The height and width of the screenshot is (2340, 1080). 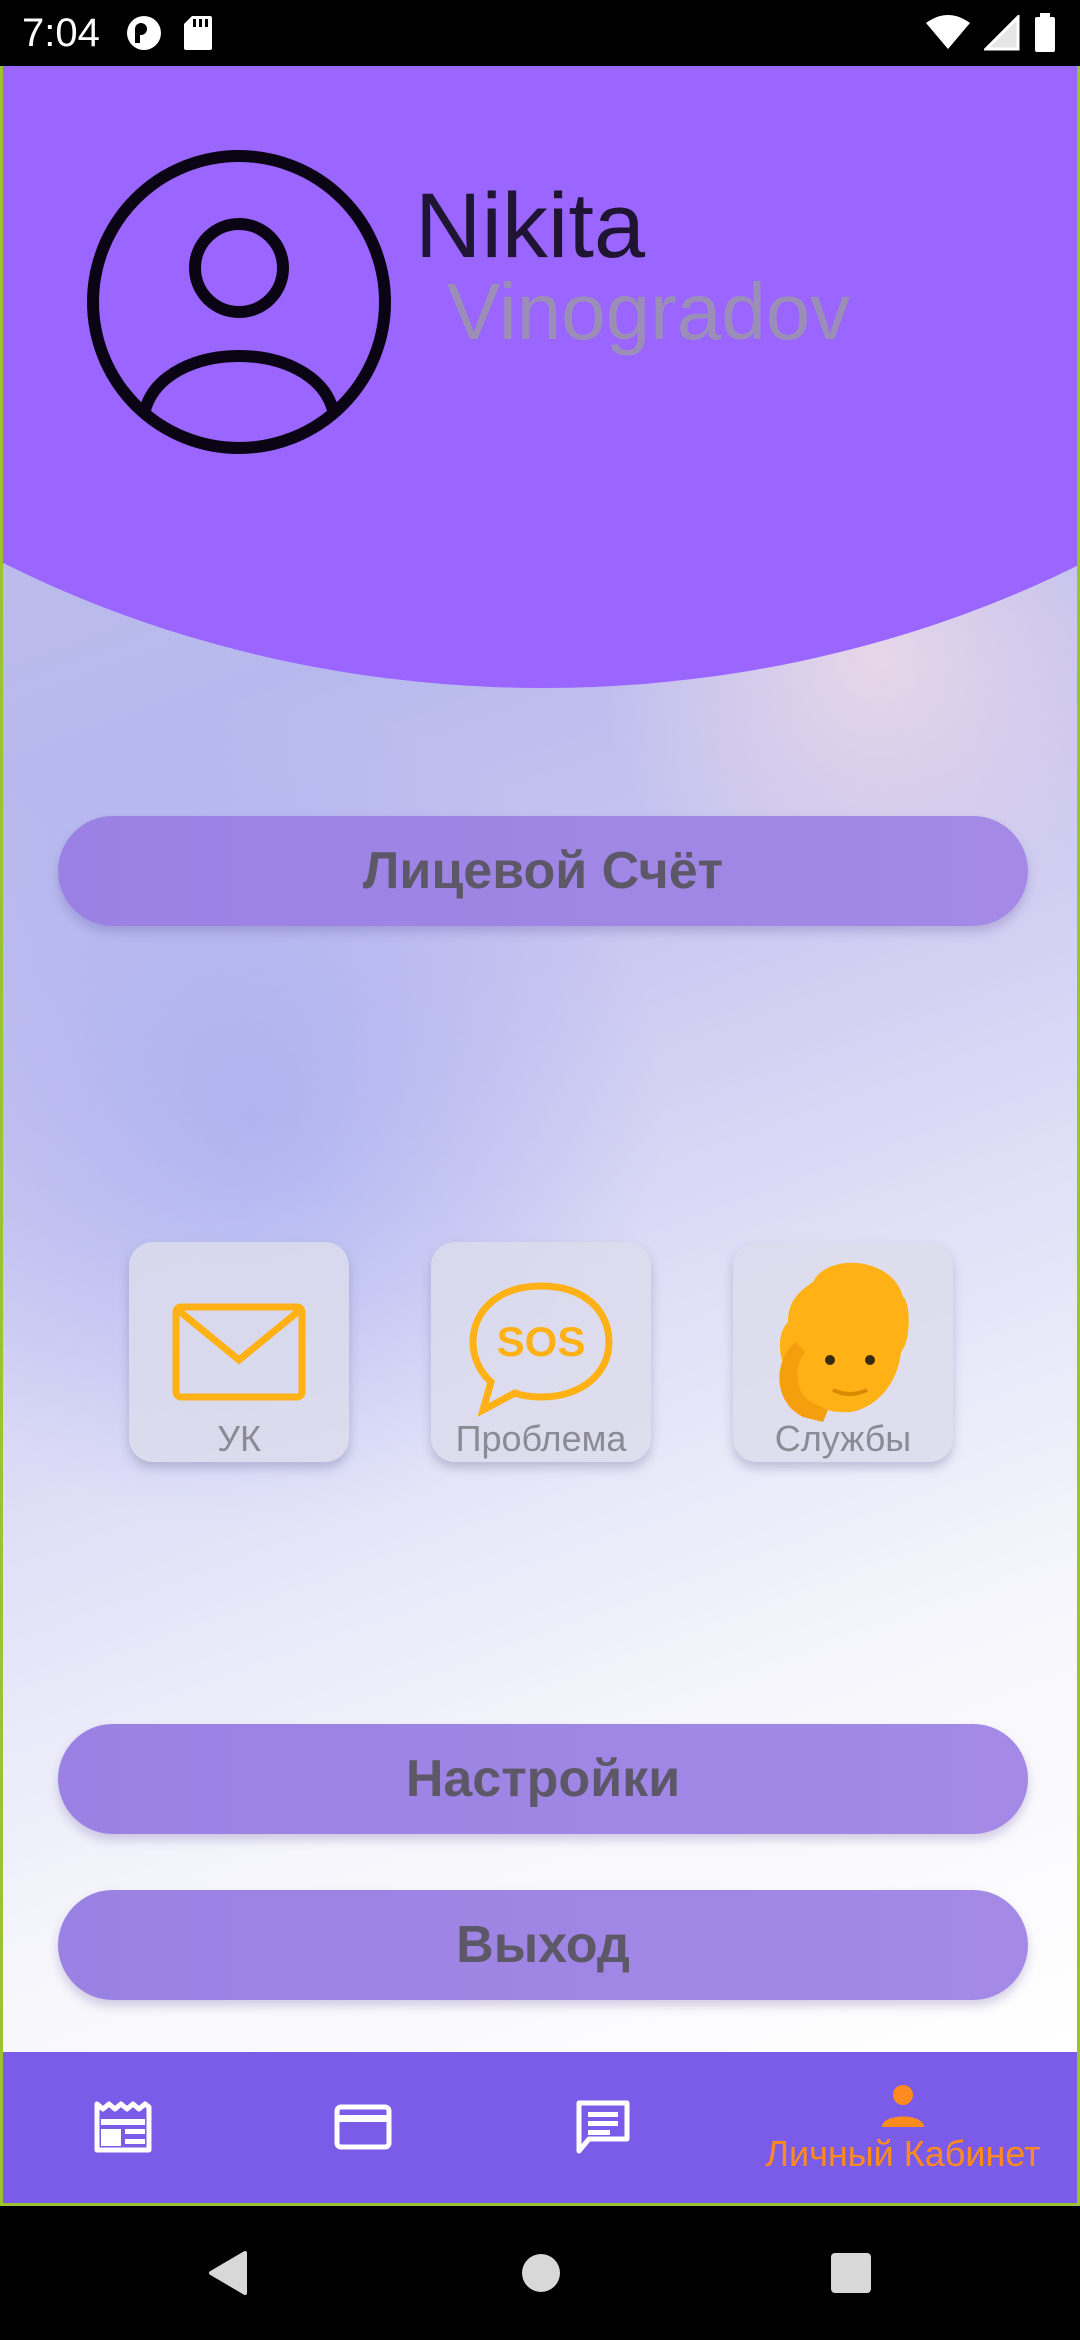 I want to click on nav-label-profile: Личный Кабинет, so click(x=903, y=2153).